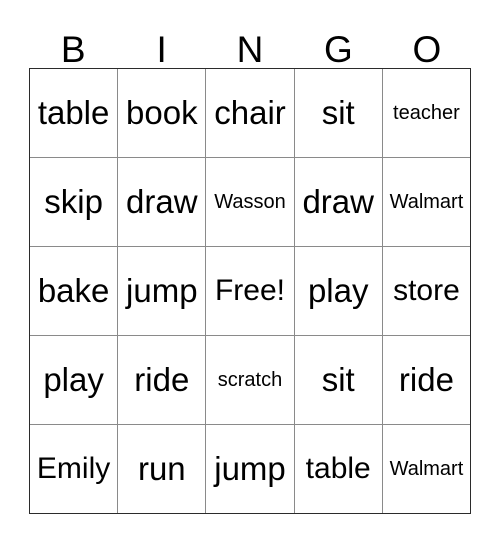 This screenshot has height=544, width=500. I want to click on bingo-cell: run, so click(162, 469).